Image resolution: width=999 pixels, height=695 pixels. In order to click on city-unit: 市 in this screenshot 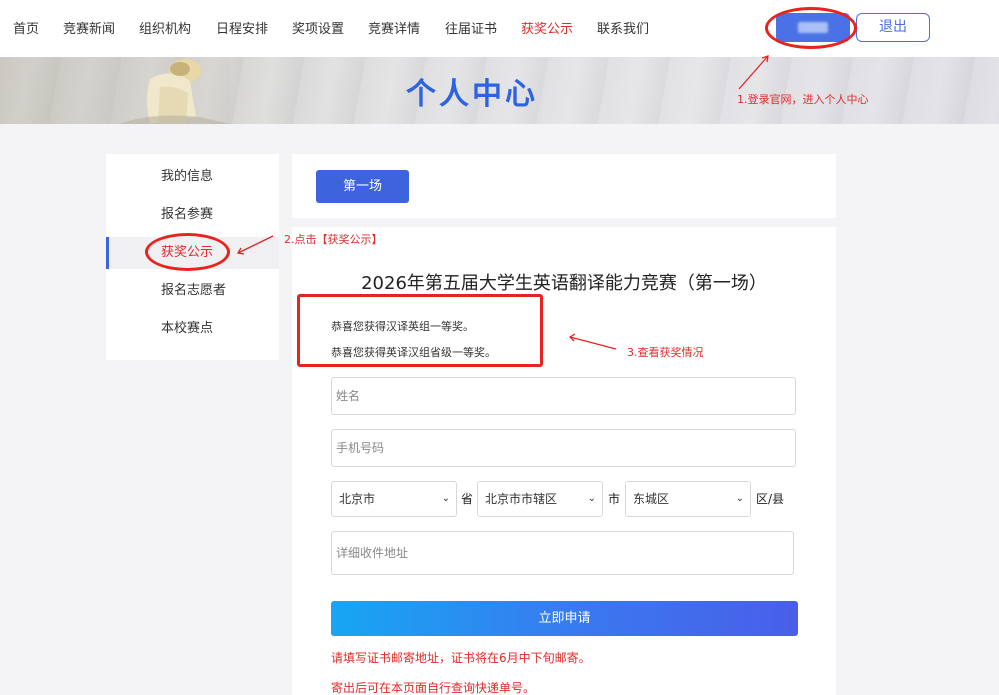, I will do `click(614, 499)`.